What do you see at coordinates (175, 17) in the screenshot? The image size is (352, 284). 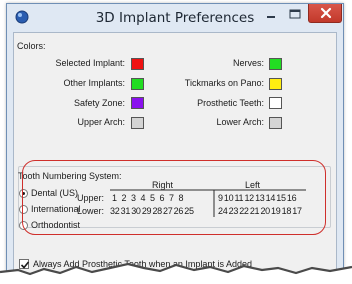 I see `title-bar: 3D Implant Preferences` at bounding box center [175, 17].